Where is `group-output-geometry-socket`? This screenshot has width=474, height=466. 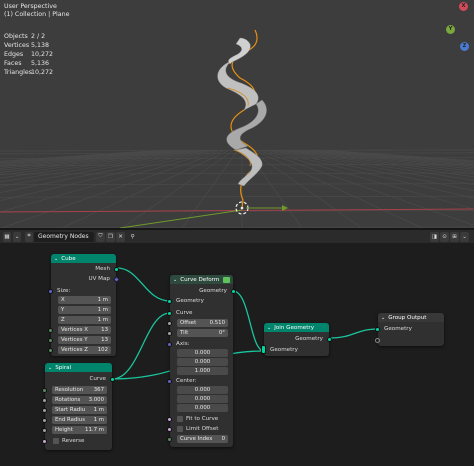
group-output-geometry-socket is located at coordinates (377, 329).